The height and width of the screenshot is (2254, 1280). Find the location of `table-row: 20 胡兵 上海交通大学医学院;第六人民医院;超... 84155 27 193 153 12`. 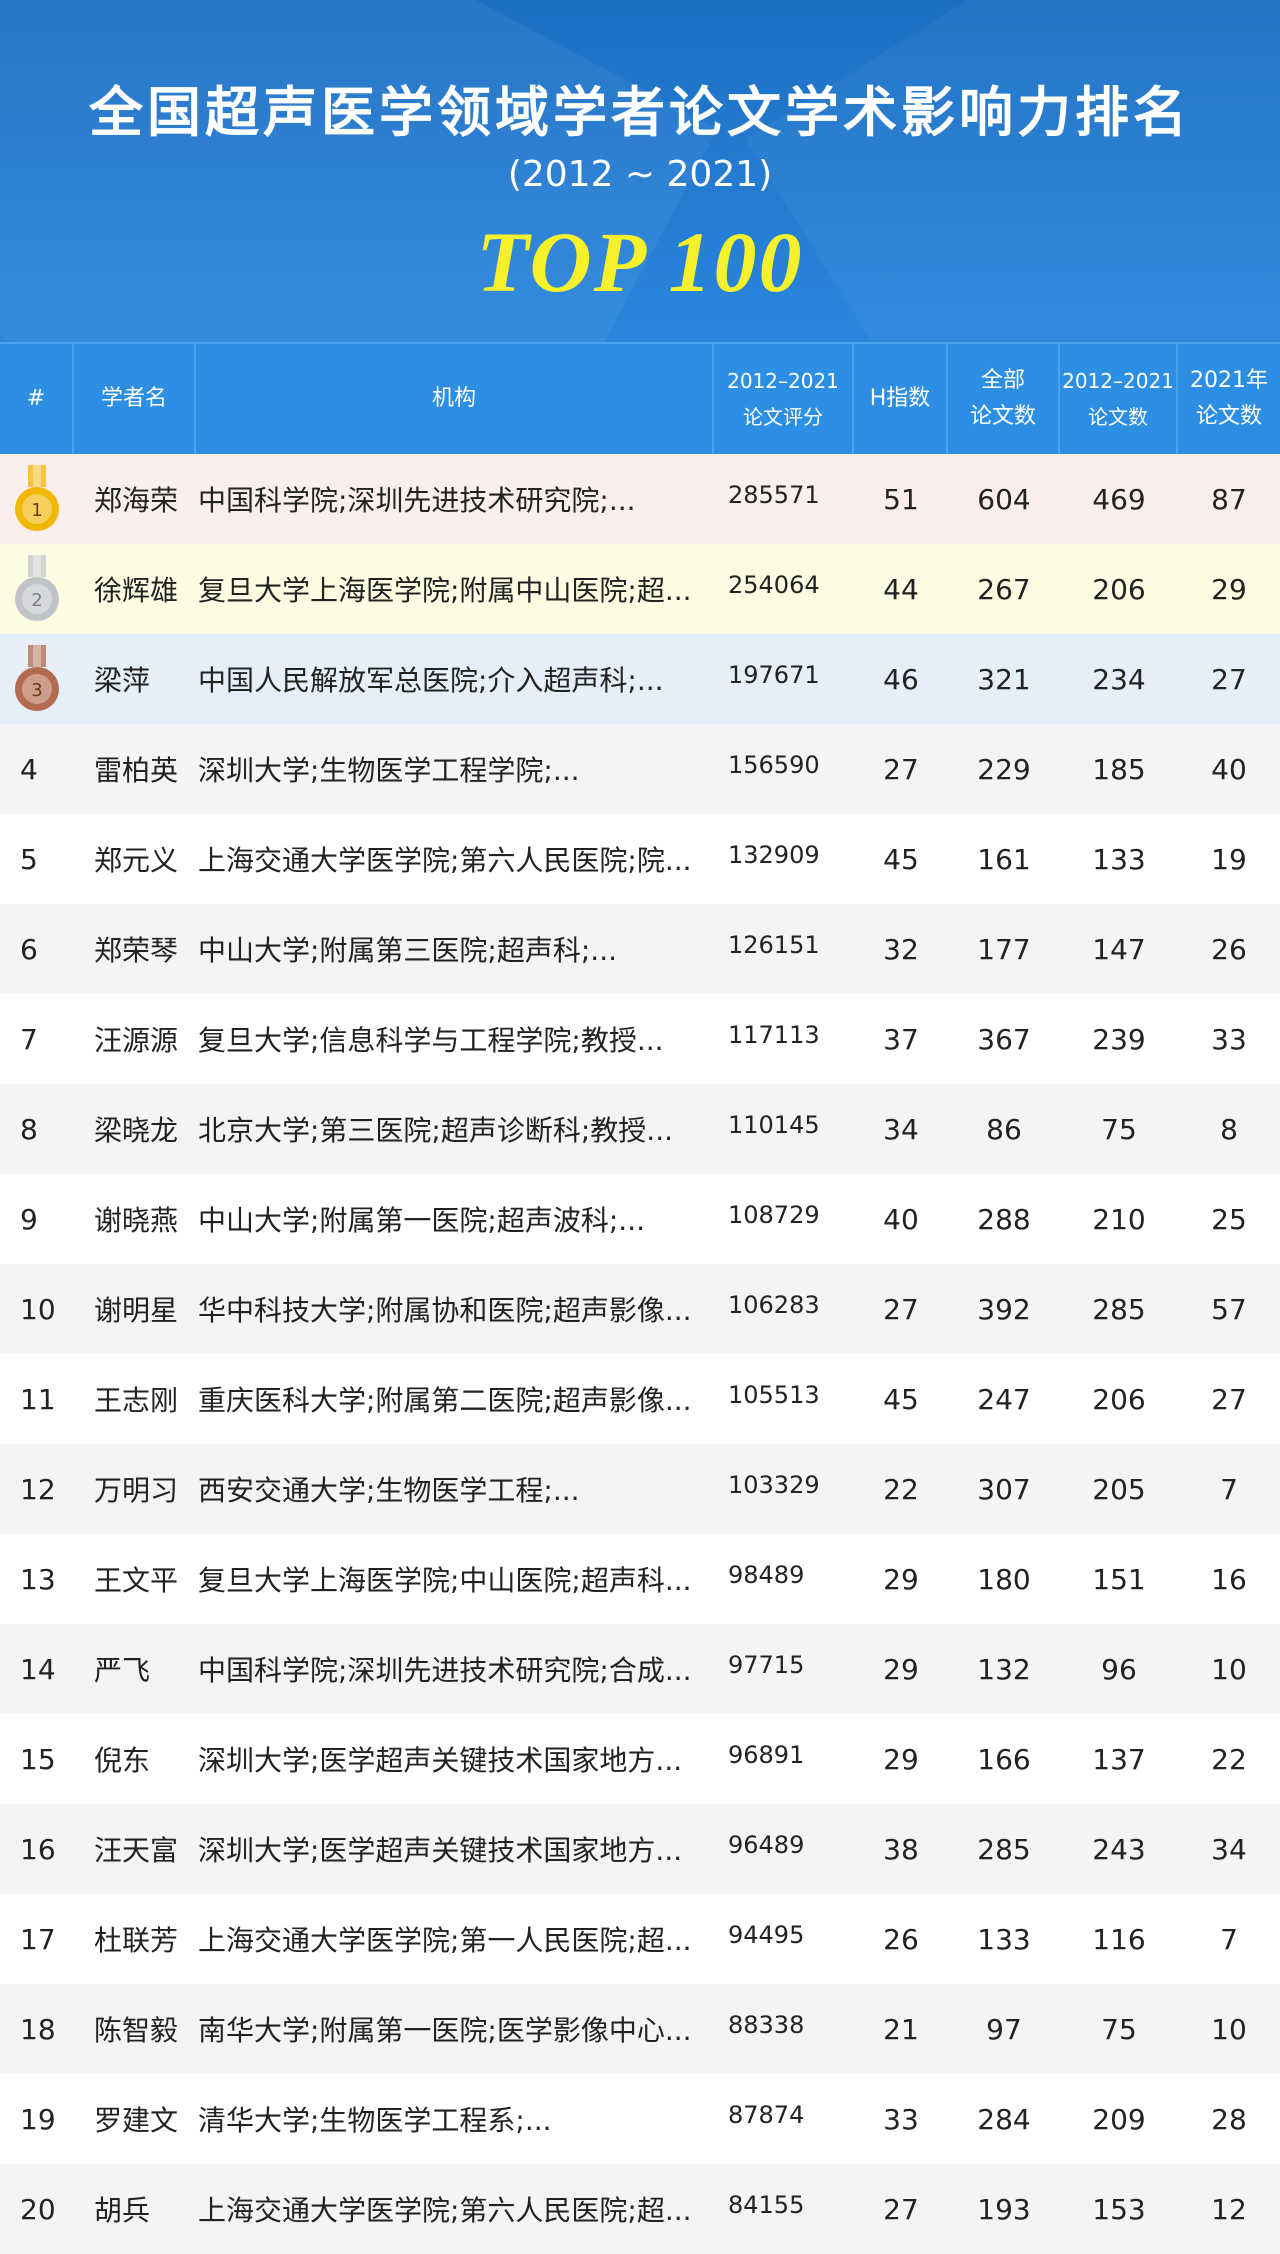

table-row: 20 胡兵 上海交通大学医学院;第六人民医院;超... 84155 27 193 153 12 is located at coordinates (640, 2209).